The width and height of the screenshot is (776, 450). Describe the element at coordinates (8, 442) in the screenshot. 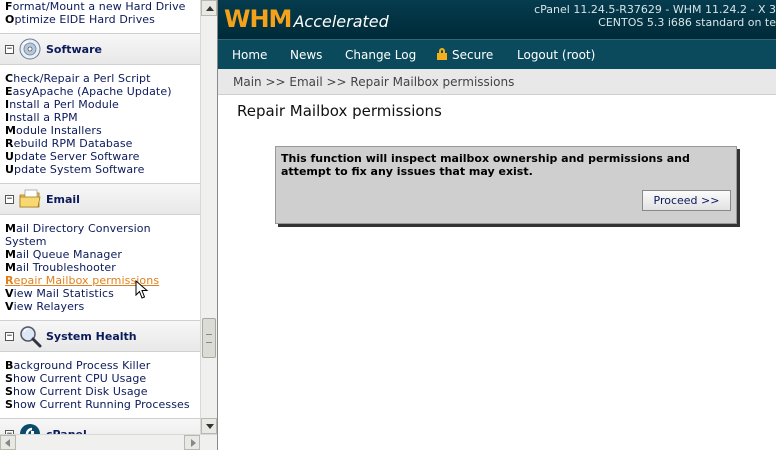

I see `scroll-left-button` at that location.